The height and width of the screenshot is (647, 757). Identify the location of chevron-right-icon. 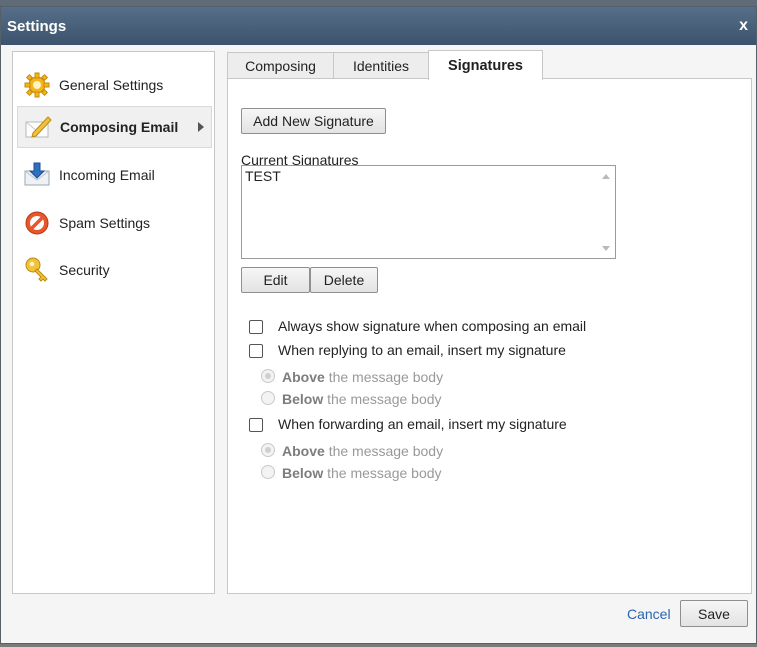
(201, 127).